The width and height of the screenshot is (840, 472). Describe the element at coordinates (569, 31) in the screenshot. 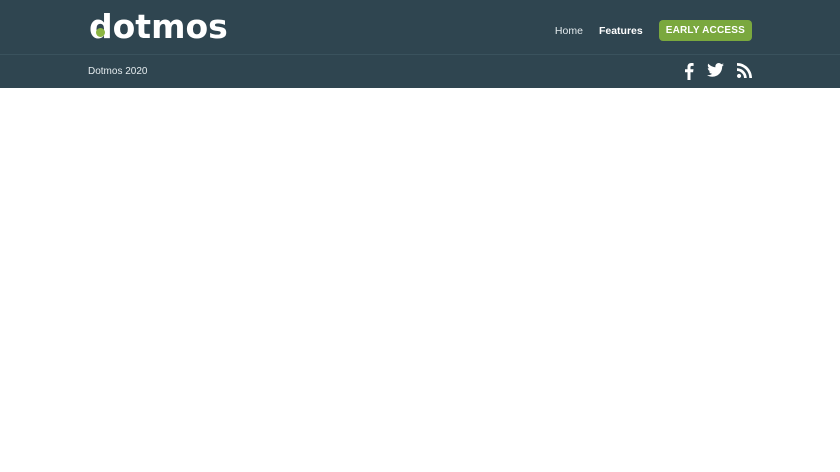

I see `nav-home-link: Home` at that location.